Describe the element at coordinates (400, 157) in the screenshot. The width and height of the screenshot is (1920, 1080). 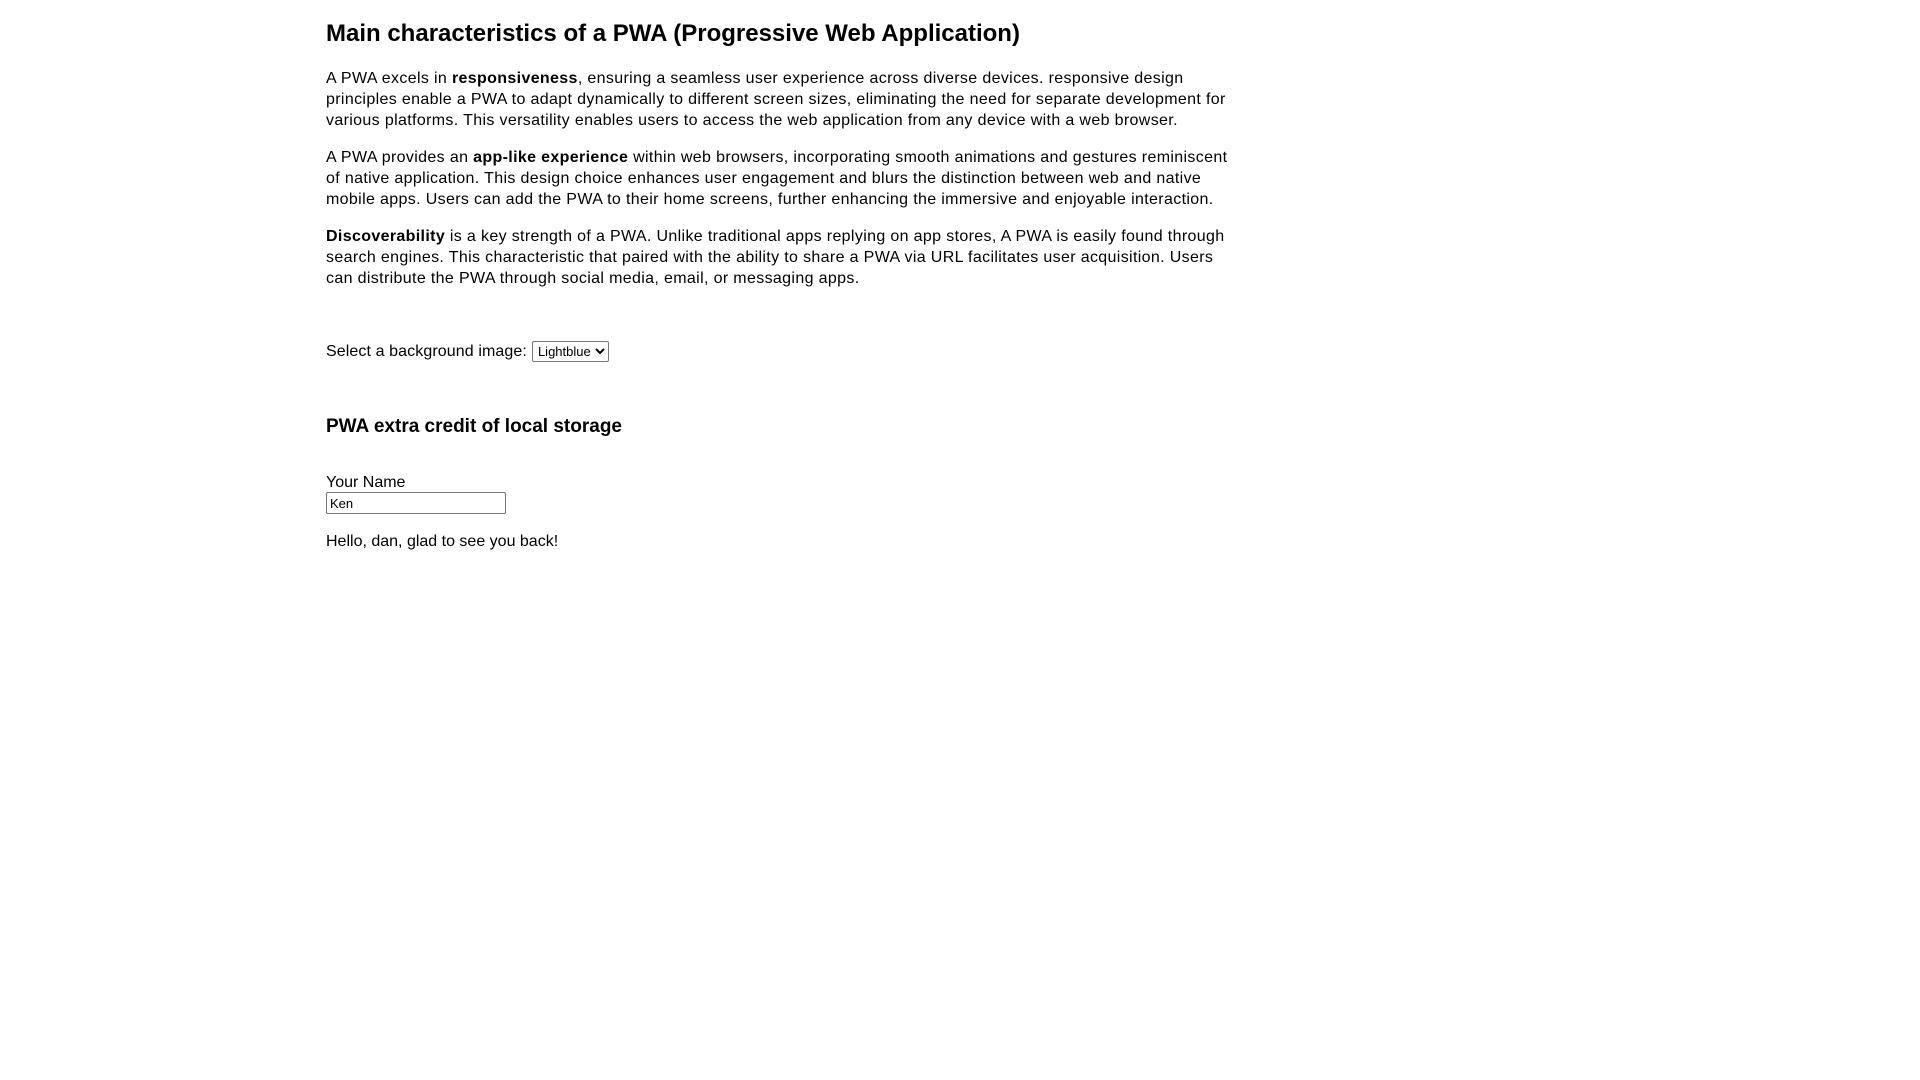
I see `paragraph-text-pre: A PWA provides an` at that location.